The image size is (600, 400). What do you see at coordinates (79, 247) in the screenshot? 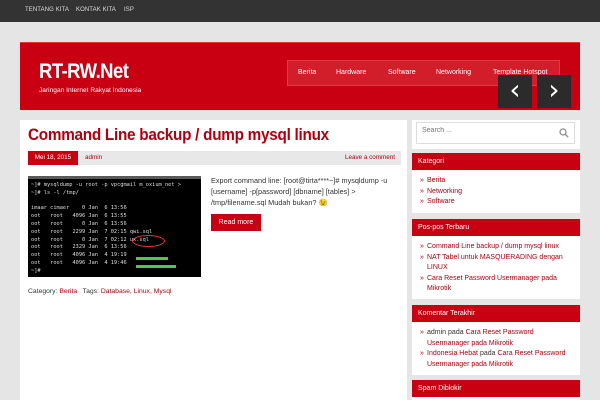
I see `terminal-line: oot root 2329 Jan 6 13:56` at bounding box center [79, 247].